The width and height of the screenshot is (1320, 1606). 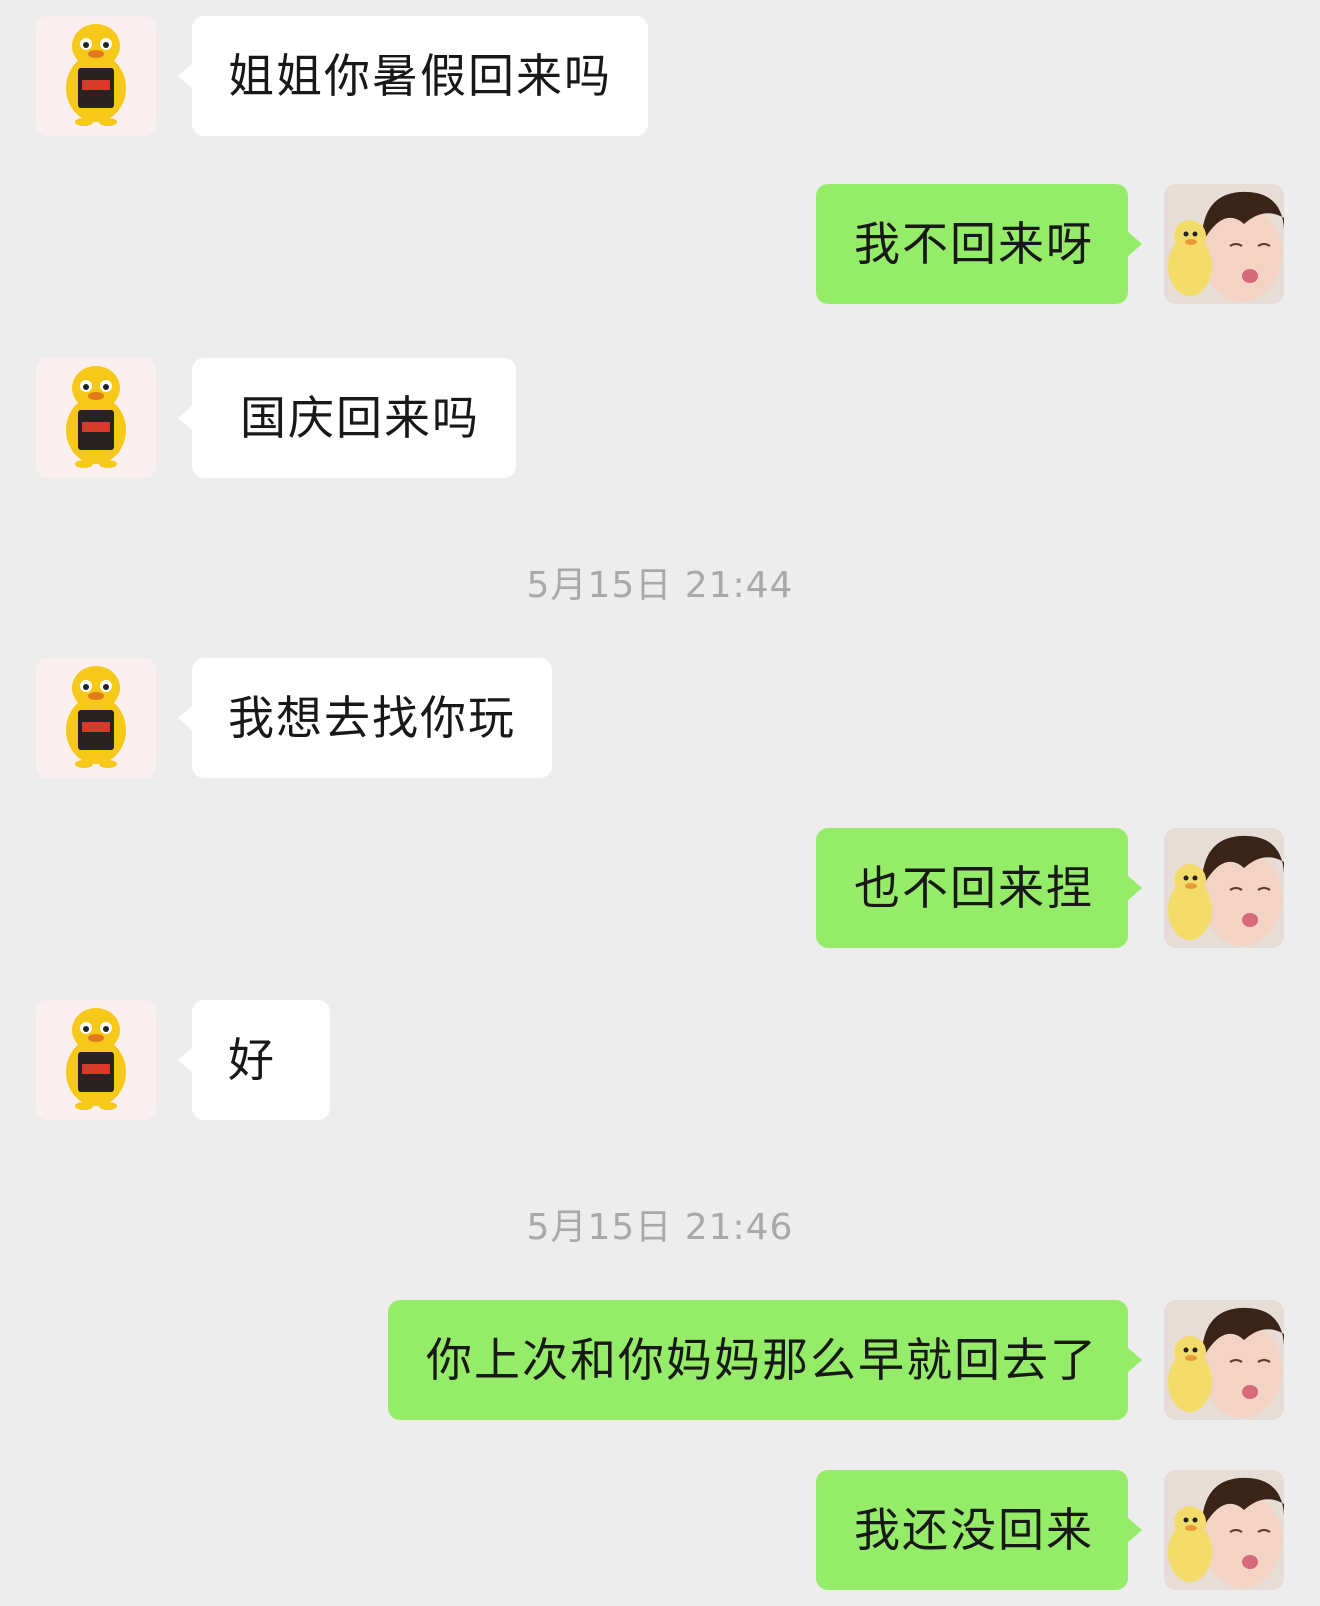 I want to click on outgoing-message: 我还没回来, so click(x=1046, y=1530).